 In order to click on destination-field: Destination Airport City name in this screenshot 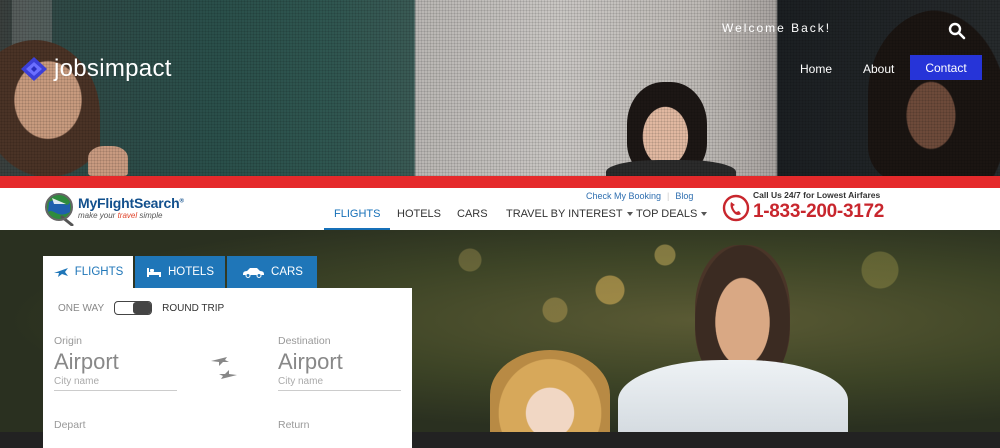, I will do `click(339, 363)`.